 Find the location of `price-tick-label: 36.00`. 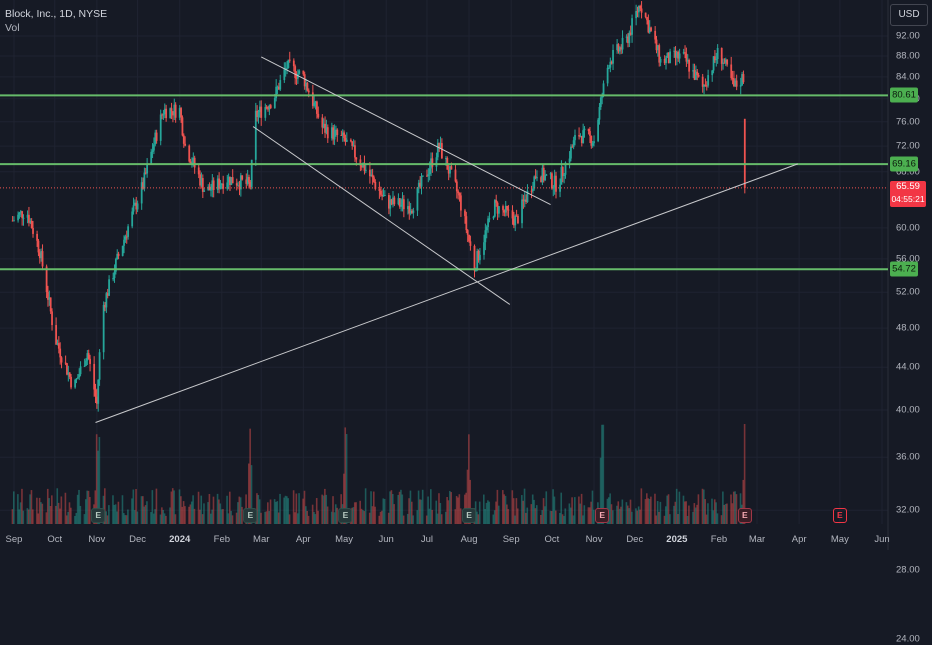

price-tick-label: 36.00 is located at coordinates (908, 457).